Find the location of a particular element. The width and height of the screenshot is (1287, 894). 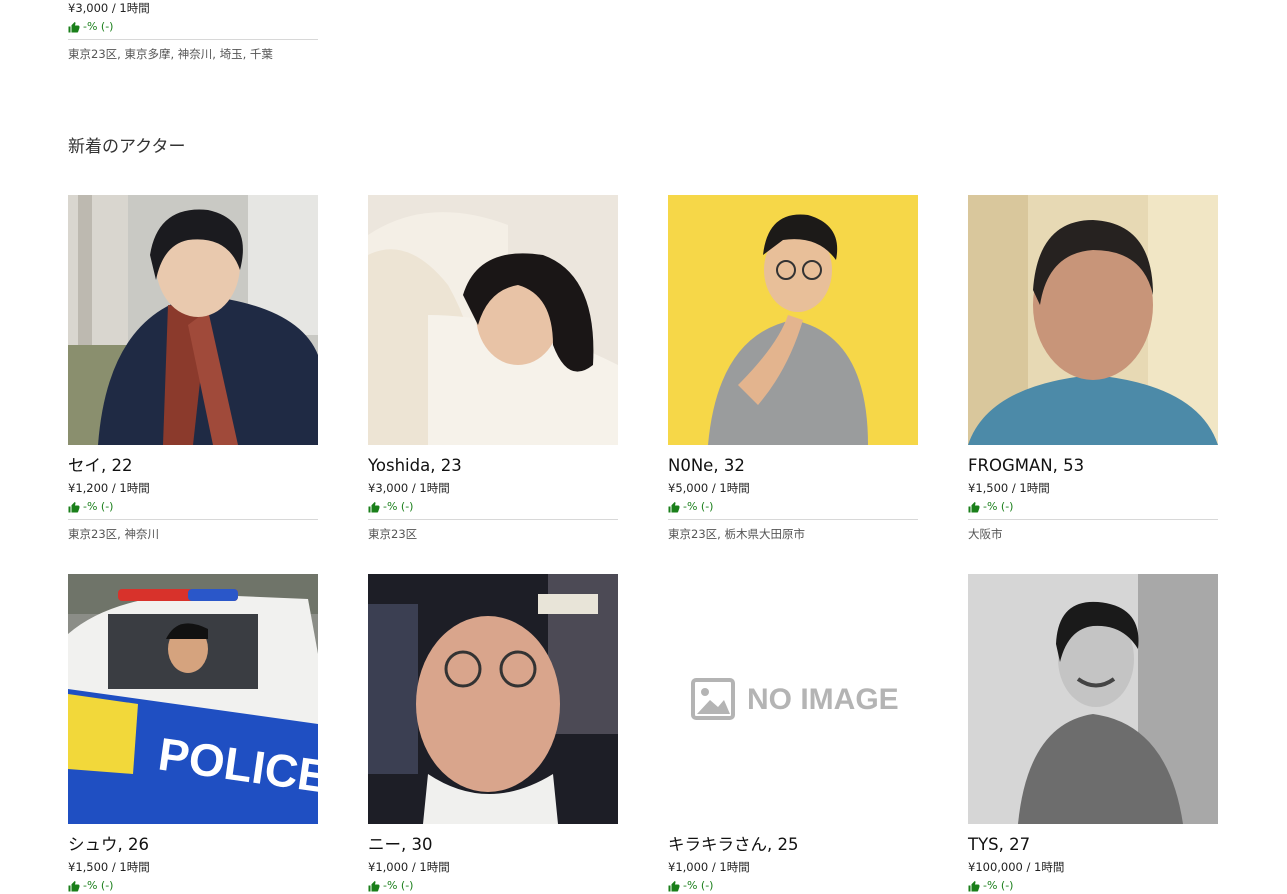

actor-photo: POLICE is located at coordinates (193, 699).